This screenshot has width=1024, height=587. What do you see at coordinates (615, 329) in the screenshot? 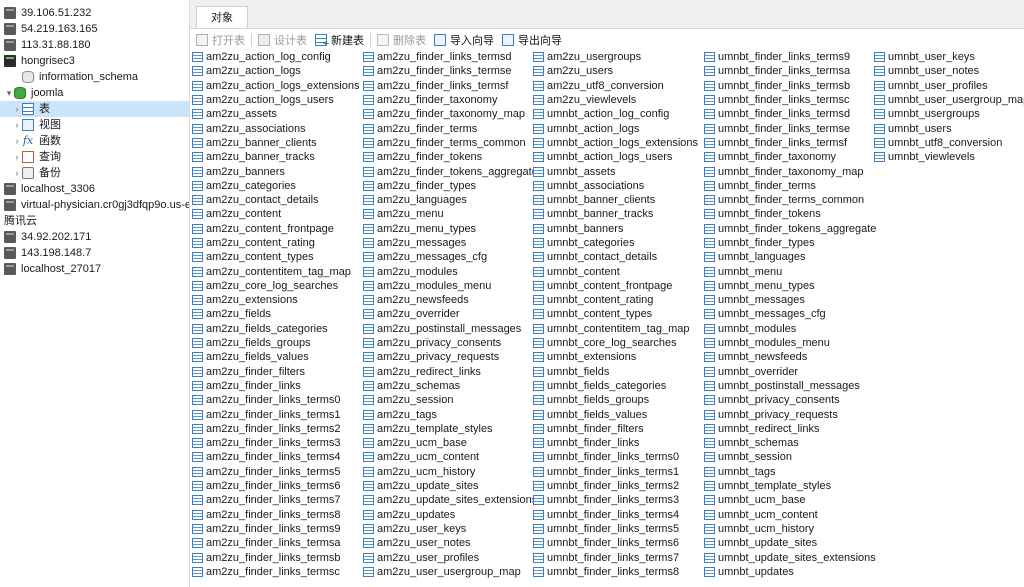
I see `table-object-item: umnbt_contentitem_tag_map` at bounding box center [615, 329].